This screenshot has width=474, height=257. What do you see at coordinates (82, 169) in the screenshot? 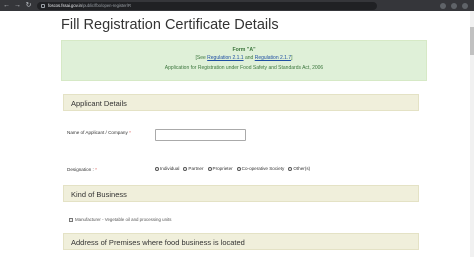
I see `designation-label: Designation : *` at bounding box center [82, 169].